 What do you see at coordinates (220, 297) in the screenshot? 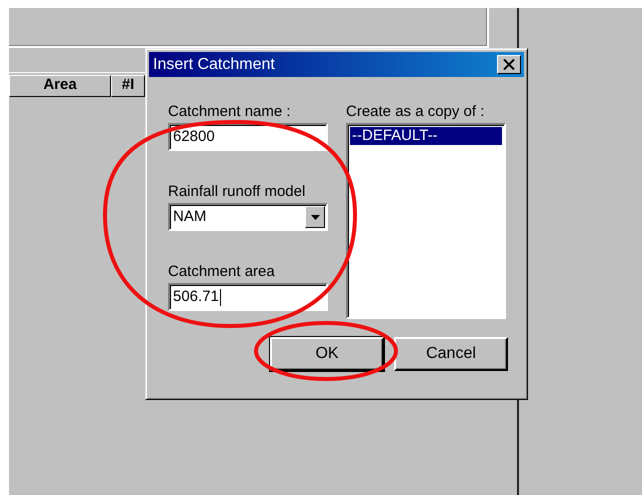
I see `text-cursor` at bounding box center [220, 297].